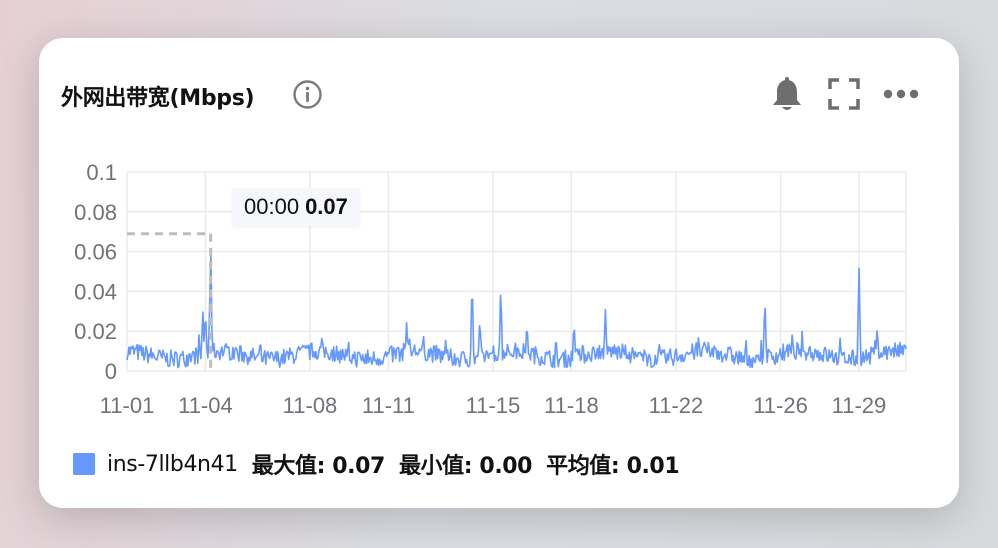 Image resolution: width=998 pixels, height=548 pixels. What do you see at coordinates (95, 291) in the screenshot?
I see `y-tick-label: 0.04` at bounding box center [95, 291].